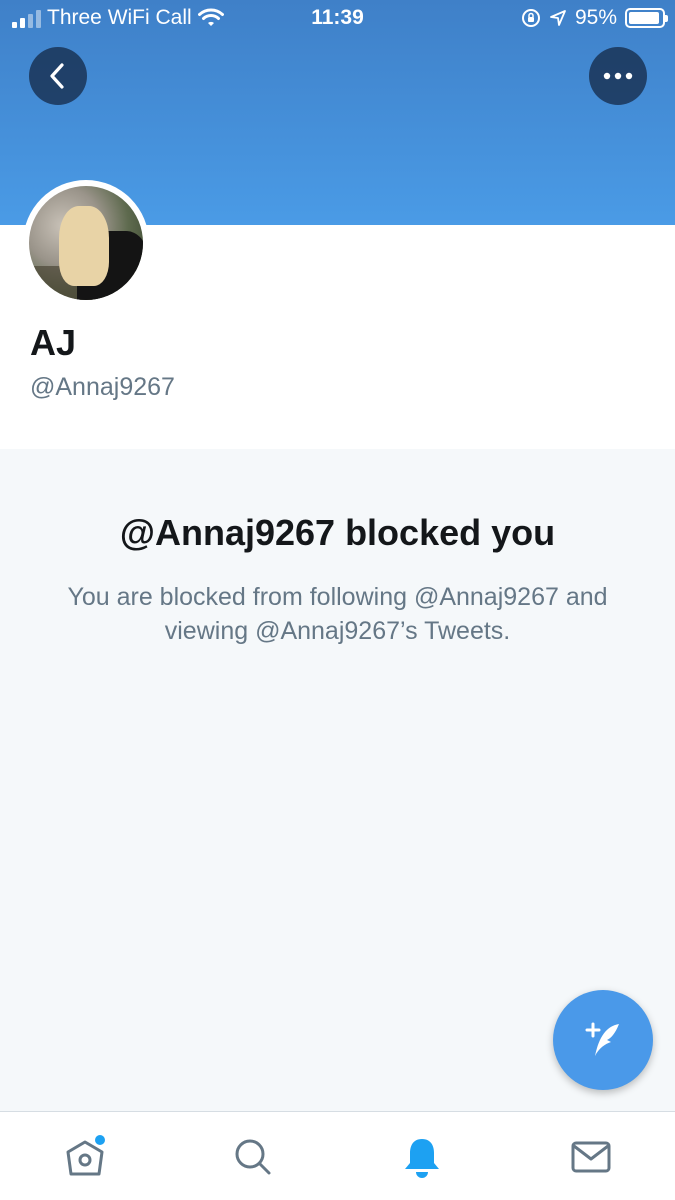  I want to click on home-badge-dot, so click(100, 1140).